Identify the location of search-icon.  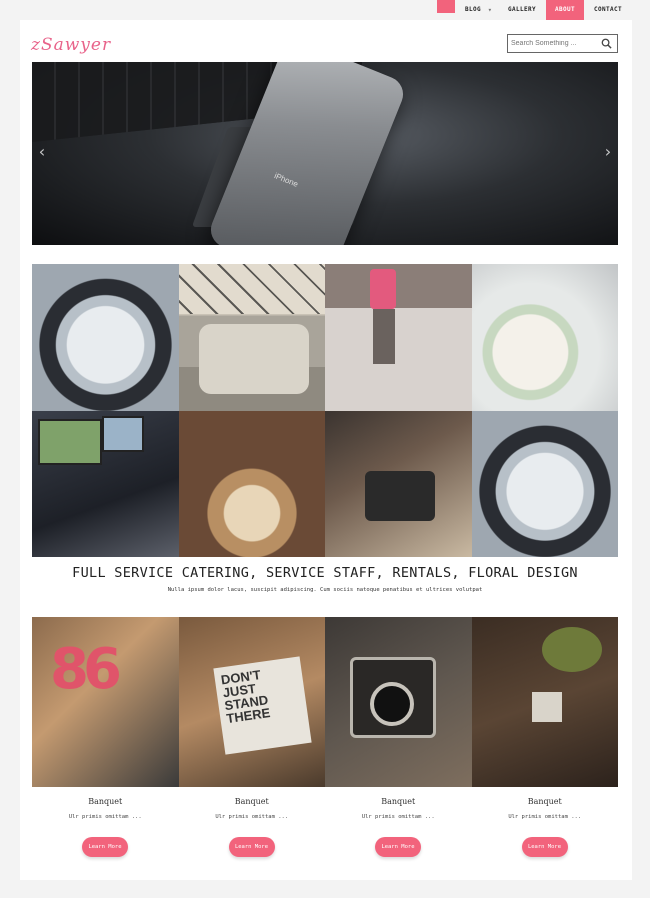
(606, 43).